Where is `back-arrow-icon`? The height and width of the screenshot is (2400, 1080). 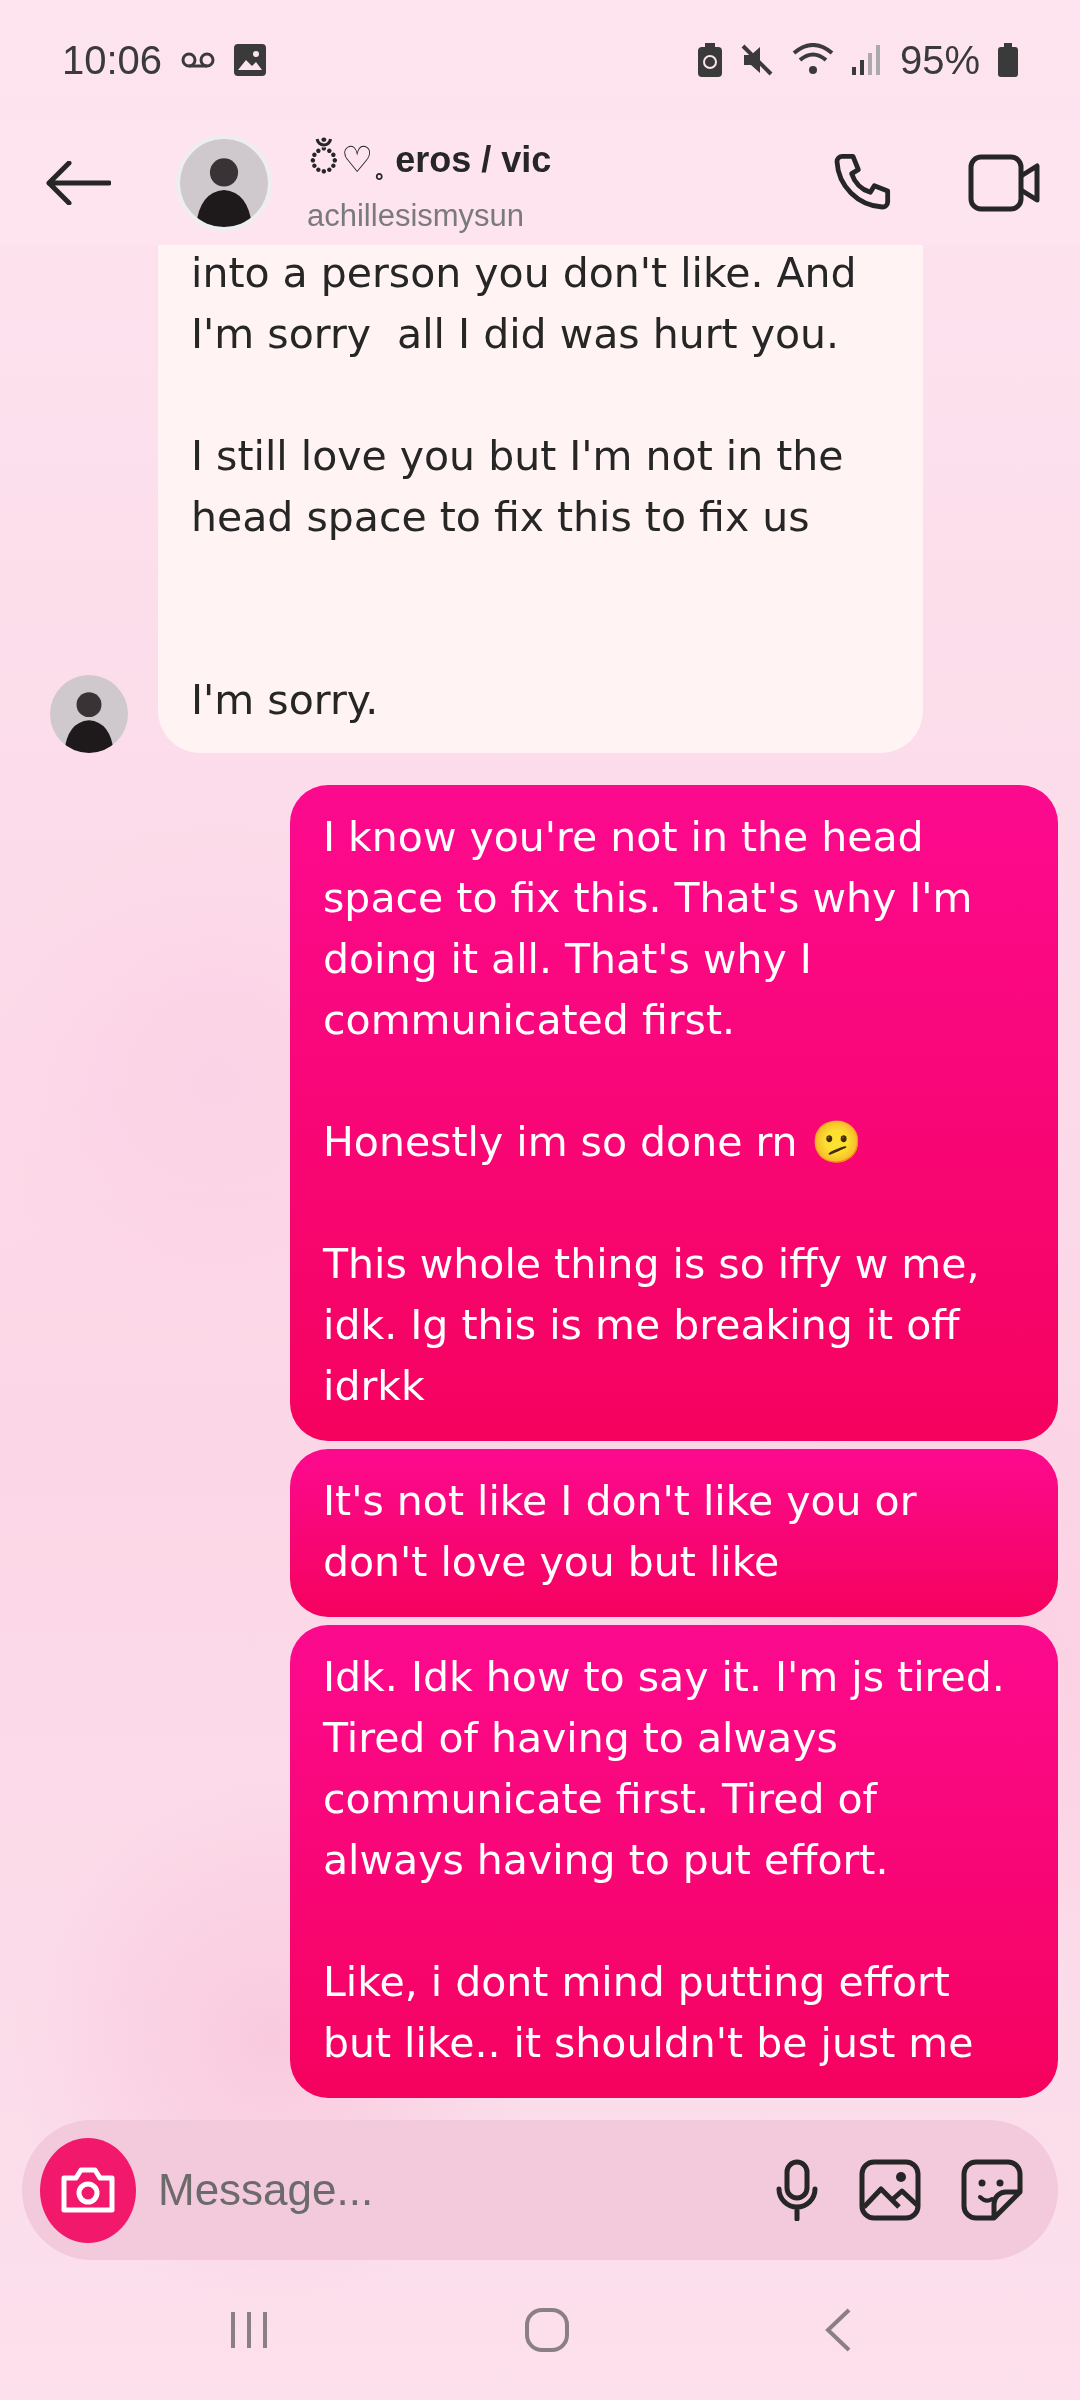 back-arrow-icon is located at coordinates (78, 182).